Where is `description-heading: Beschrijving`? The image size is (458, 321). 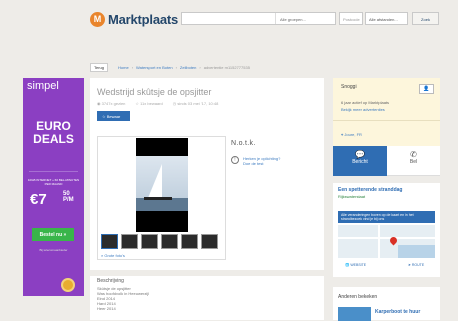 description-heading: Beschrijving is located at coordinates (110, 281).